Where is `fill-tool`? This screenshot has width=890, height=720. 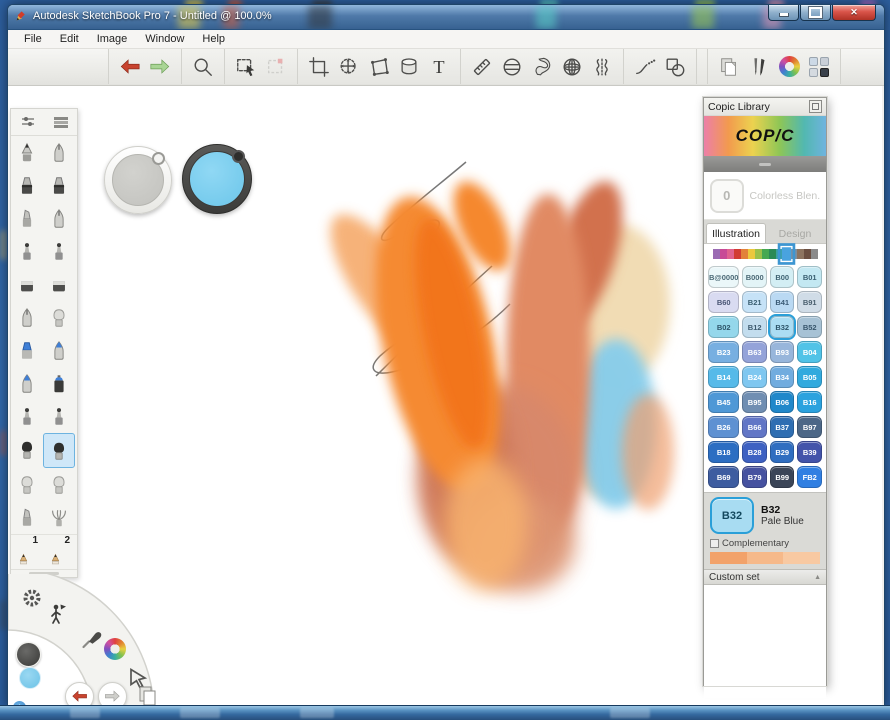
fill-tool is located at coordinates (409, 67).